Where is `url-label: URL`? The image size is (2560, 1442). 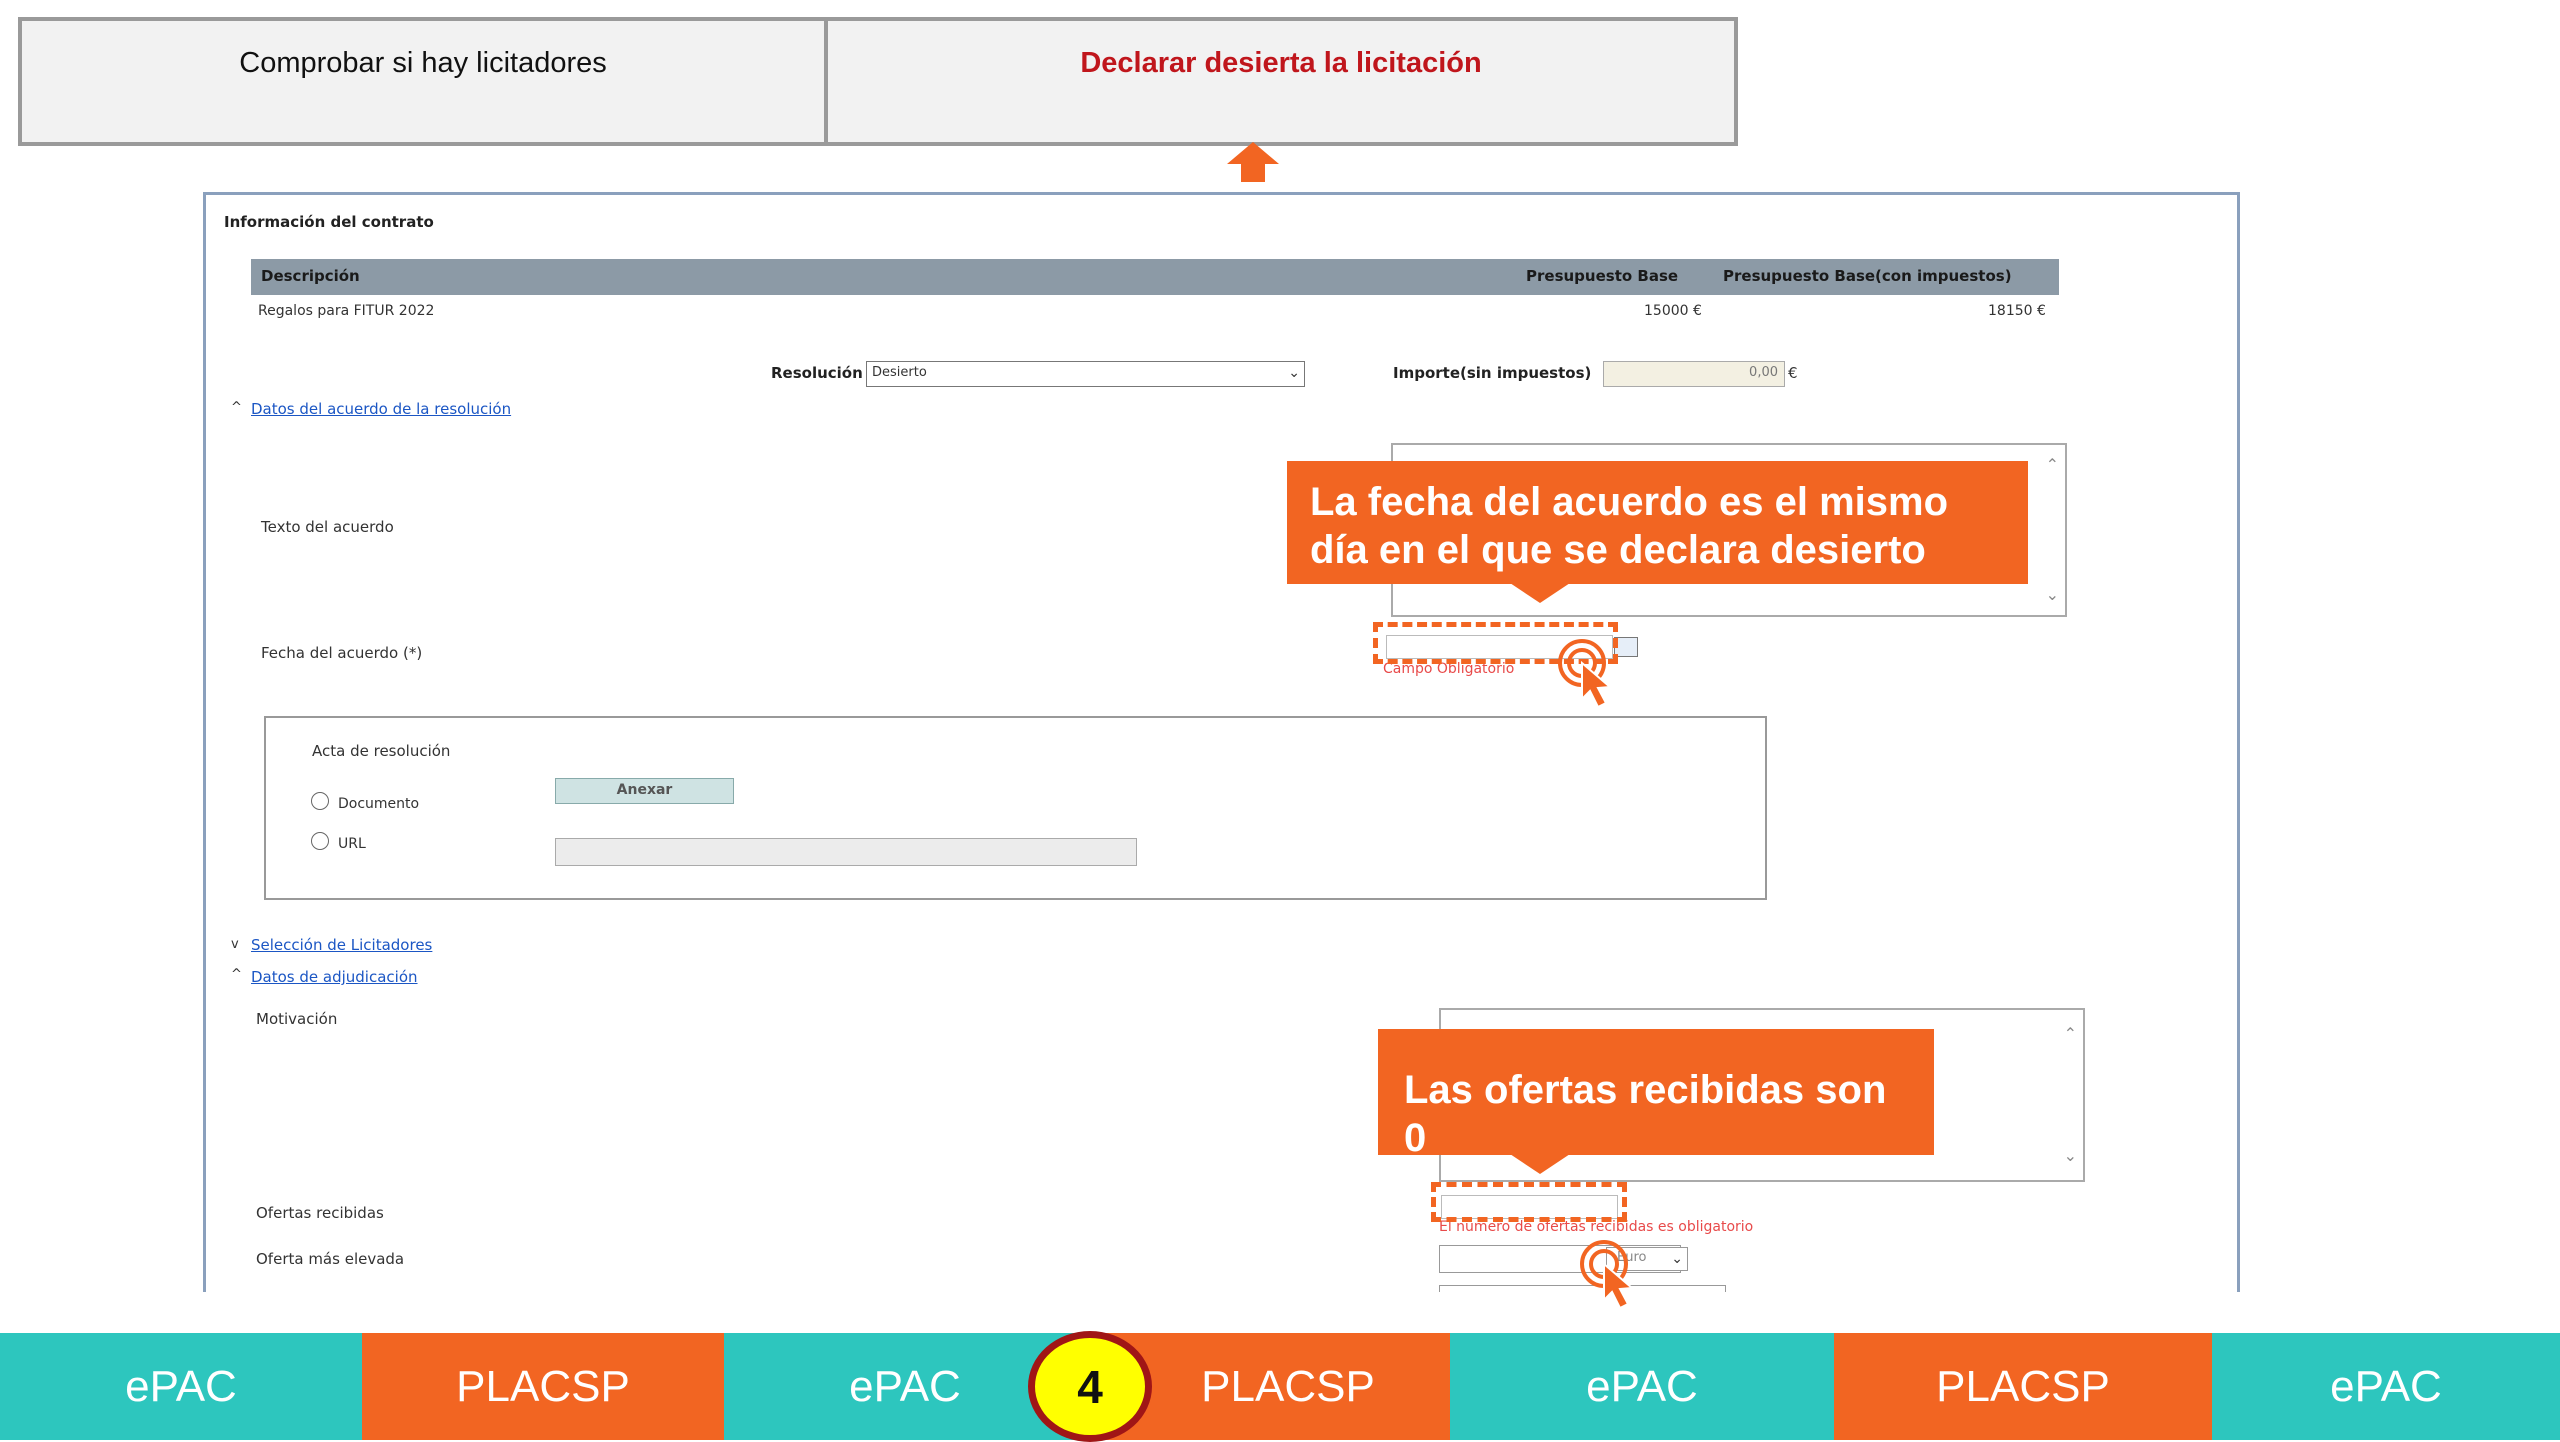
url-label: URL is located at coordinates (352, 844).